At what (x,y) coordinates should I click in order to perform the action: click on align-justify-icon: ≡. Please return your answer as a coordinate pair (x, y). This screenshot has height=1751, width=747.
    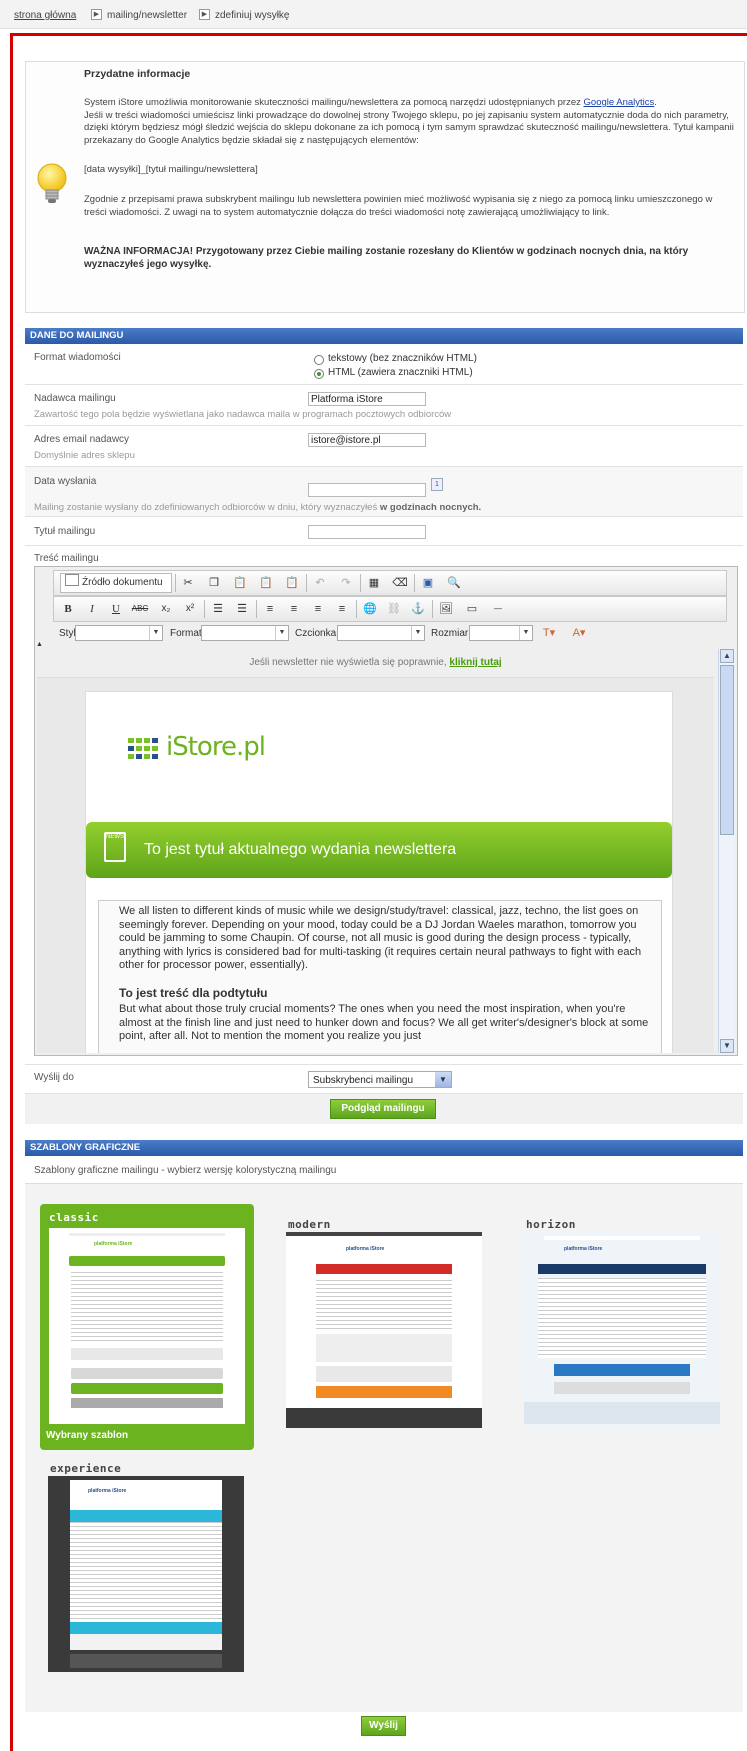
    Looking at the image, I should click on (342, 609).